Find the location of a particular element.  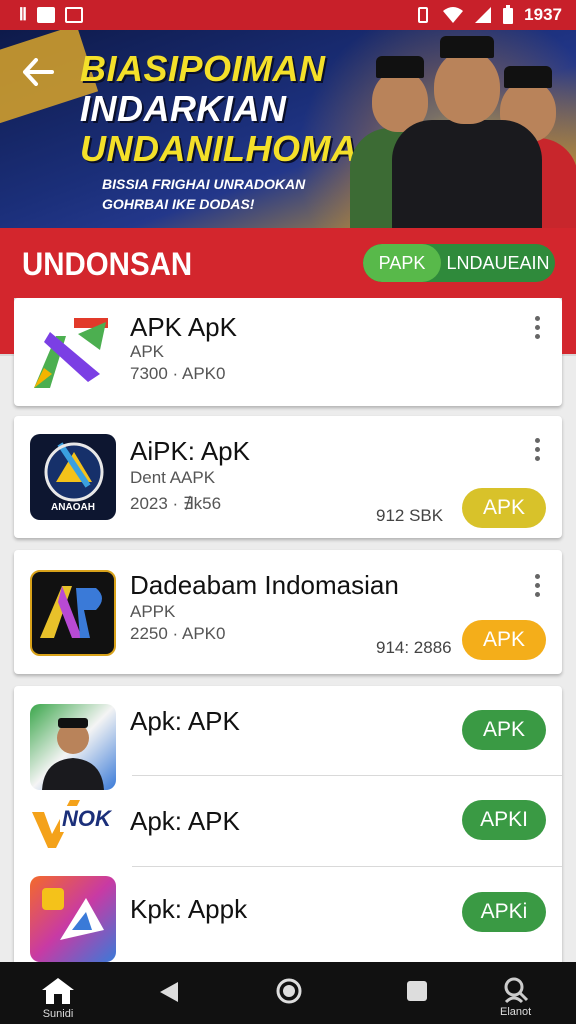

app-card: APK ApK APK 7300 · APK0 is located at coordinates (288, 352).